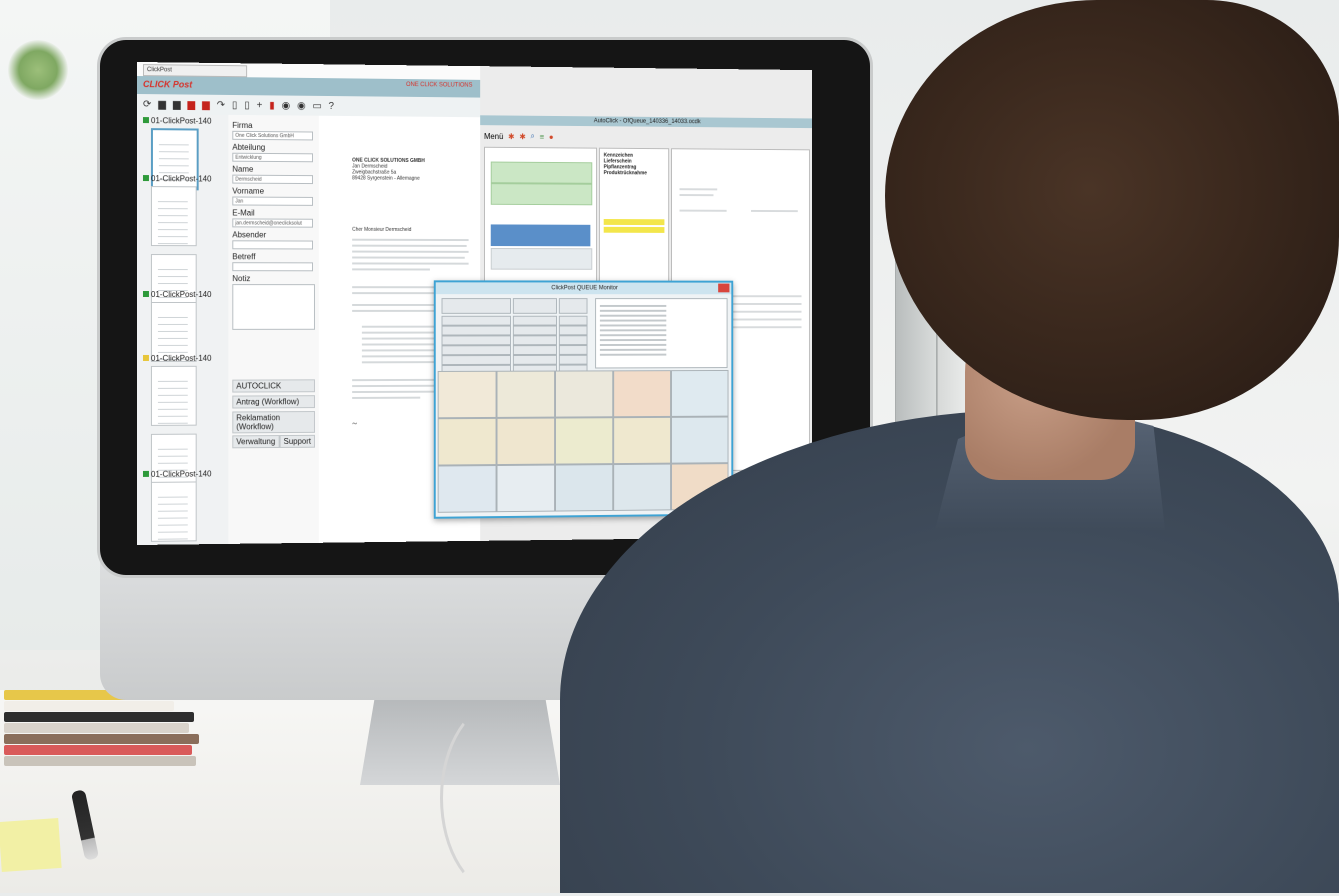  I want to click on category-item: Produktrücknahme, so click(625, 173).